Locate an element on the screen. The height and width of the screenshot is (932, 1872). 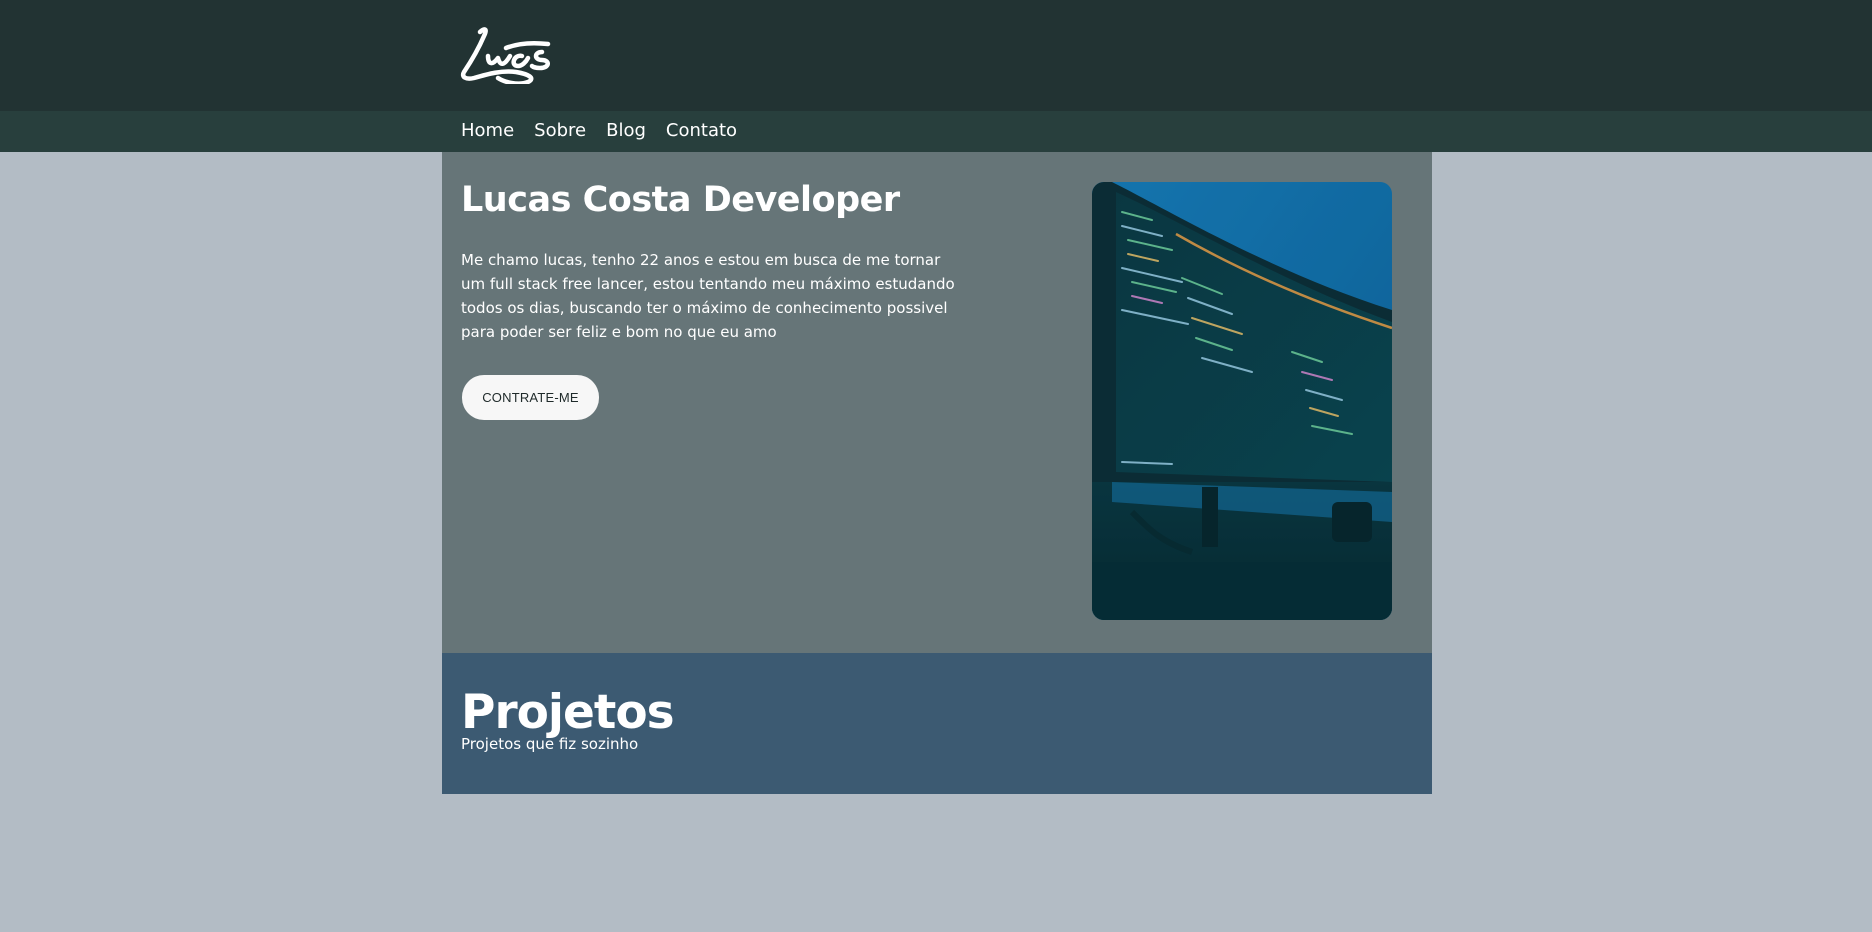
nav-link-contato: Contato is located at coordinates (701, 131).